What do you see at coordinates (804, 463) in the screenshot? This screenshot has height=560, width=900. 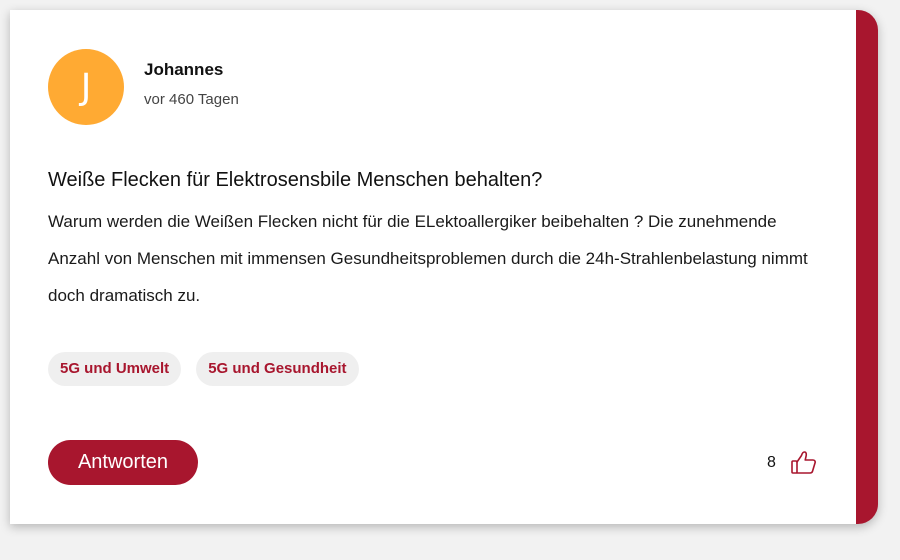 I see `thumbs-up-icon` at bounding box center [804, 463].